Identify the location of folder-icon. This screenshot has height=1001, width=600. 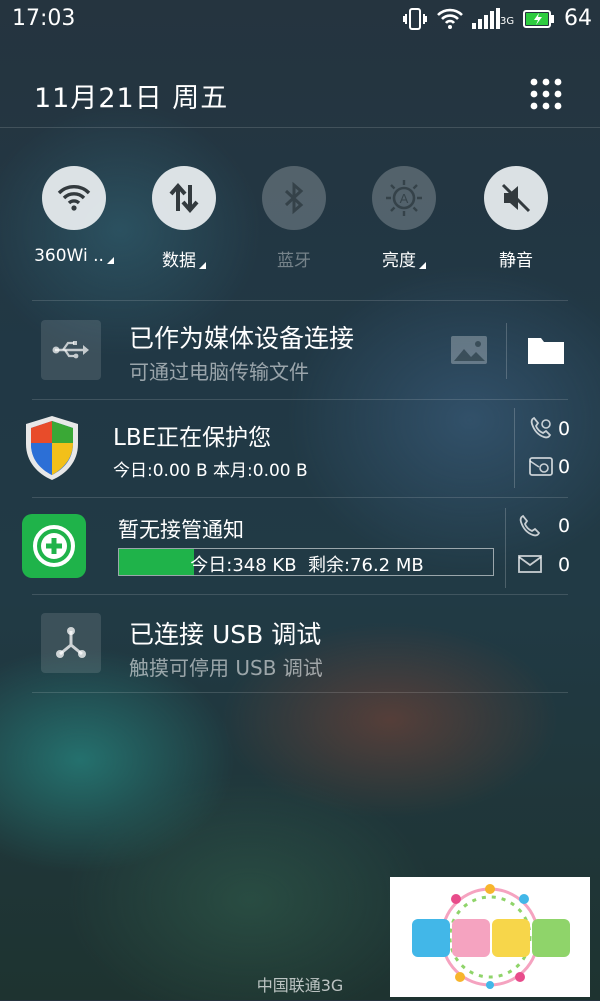
(546, 352).